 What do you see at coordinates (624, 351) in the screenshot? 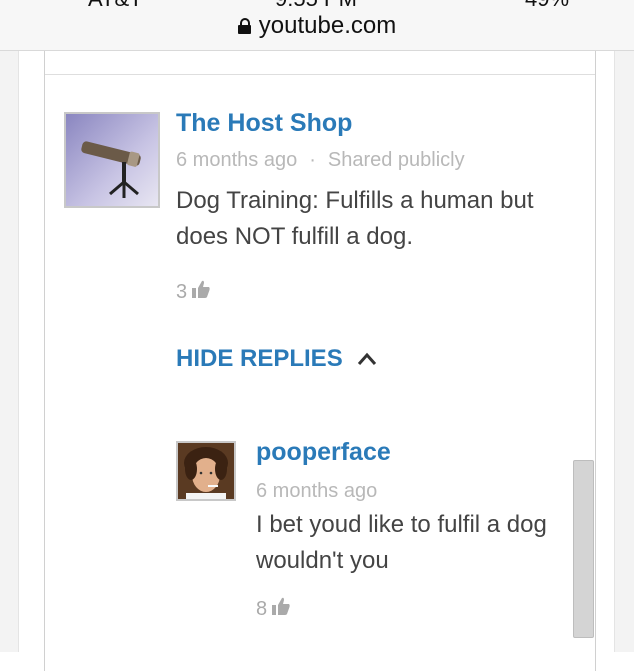
I see `page-right-margin` at bounding box center [624, 351].